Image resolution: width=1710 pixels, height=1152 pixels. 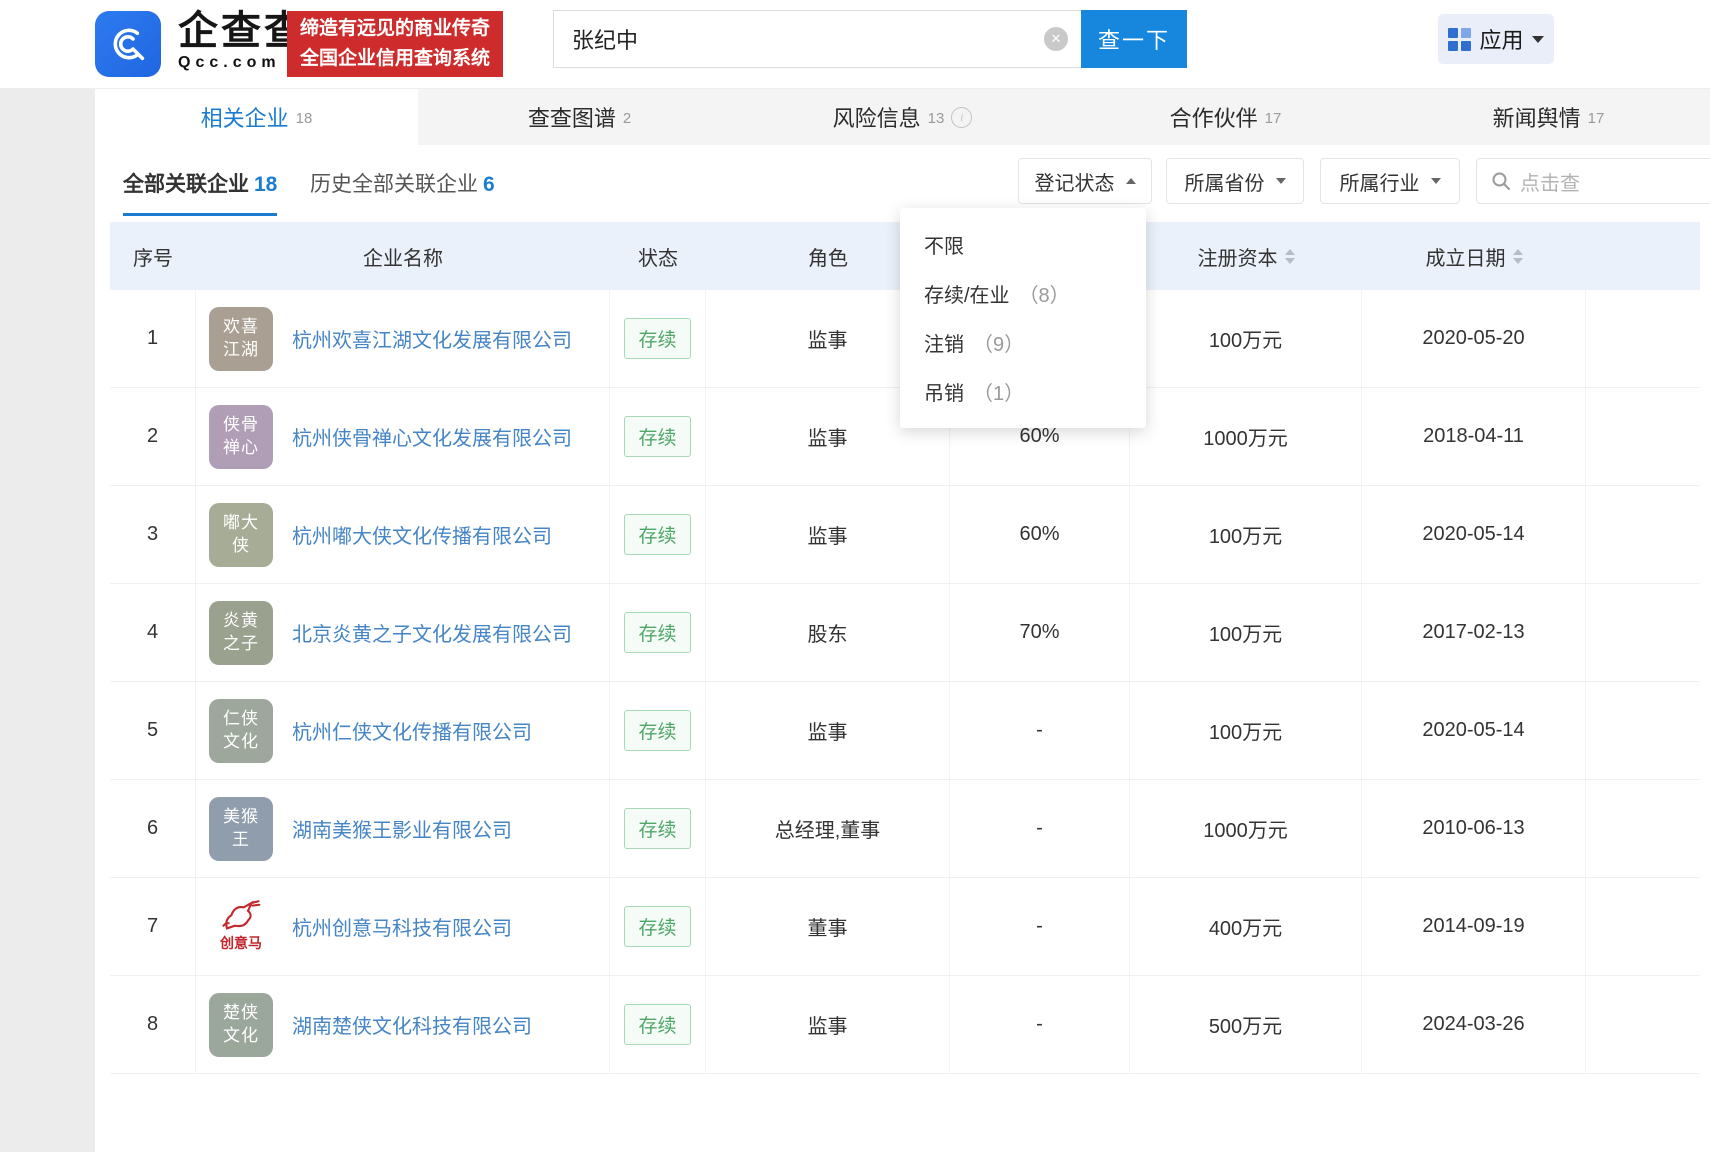 What do you see at coordinates (1040, 534) in the screenshot?
I see `ratio-cell: 60%` at bounding box center [1040, 534].